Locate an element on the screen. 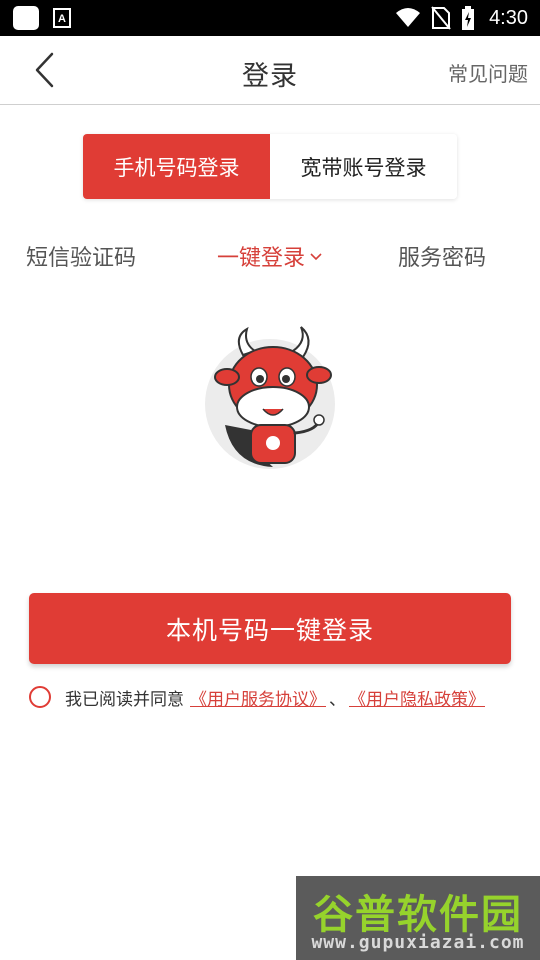 This screenshot has width=540, height=960. a-icon: A is located at coordinates (62, 18).